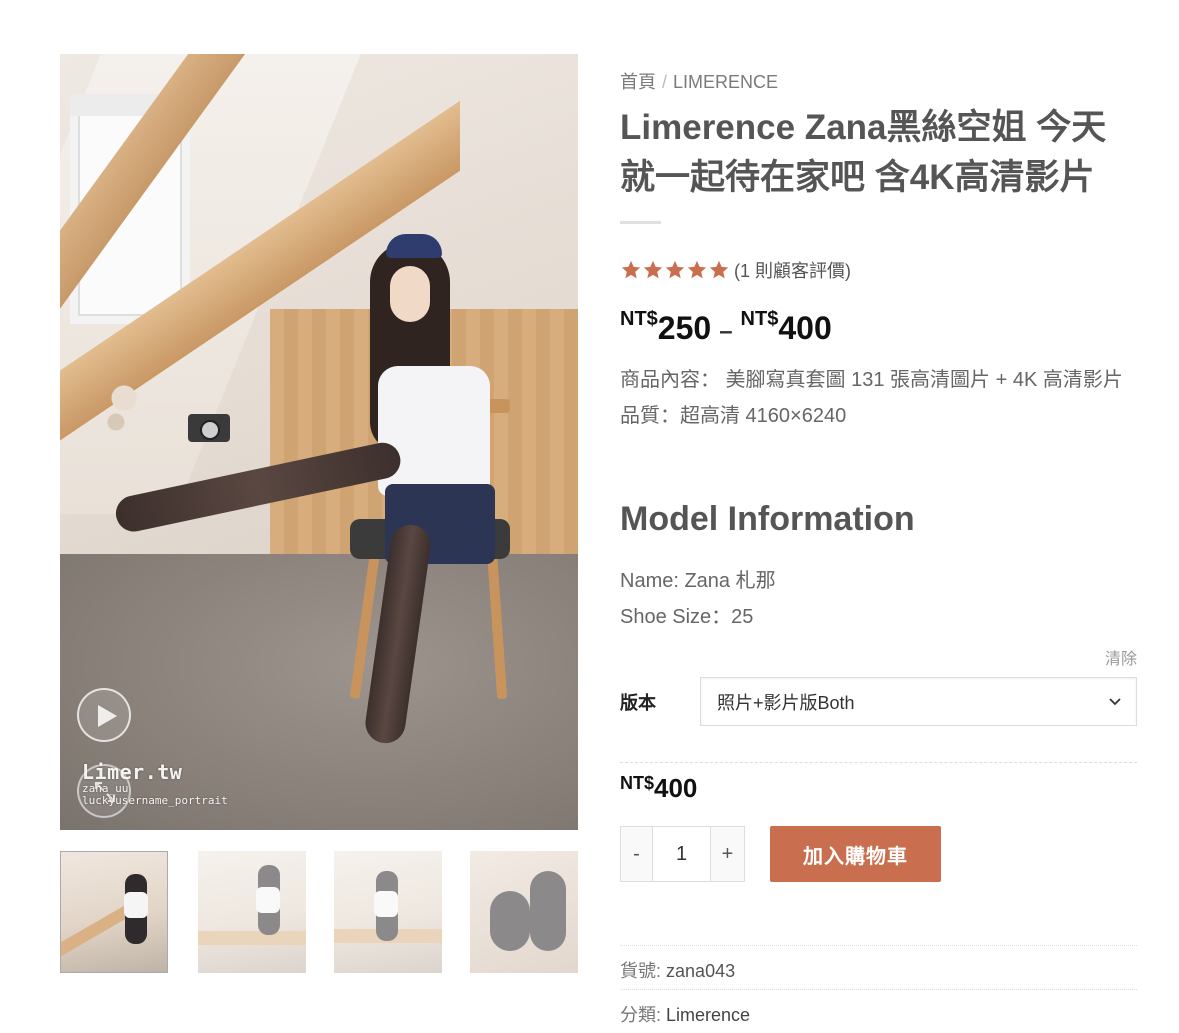 This screenshot has width=1179, height=1033. Describe the element at coordinates (641, 1015) in the screenshot. I see `category-label: 分類:` at that location.